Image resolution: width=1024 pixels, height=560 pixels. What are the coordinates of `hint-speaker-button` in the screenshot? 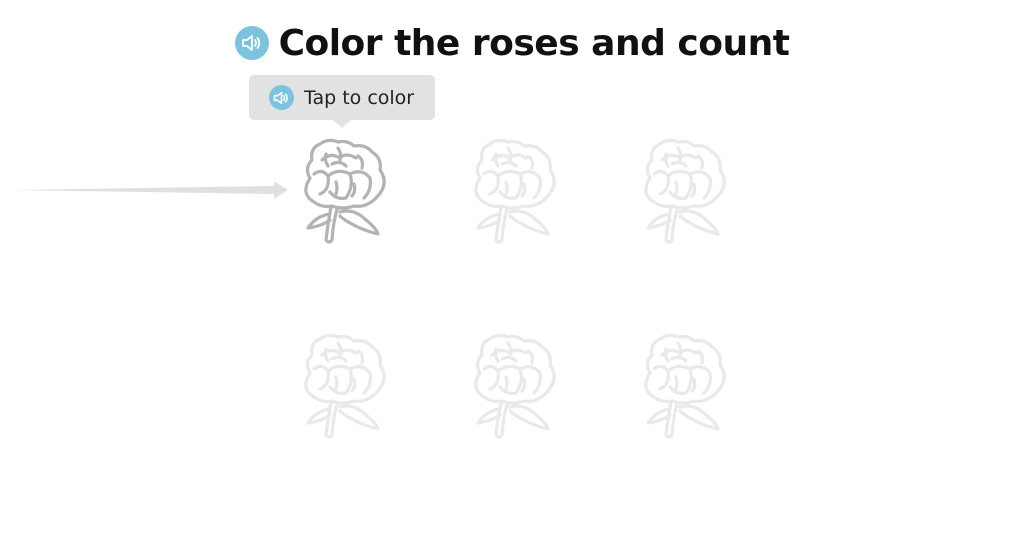 It's located at (281, 97).